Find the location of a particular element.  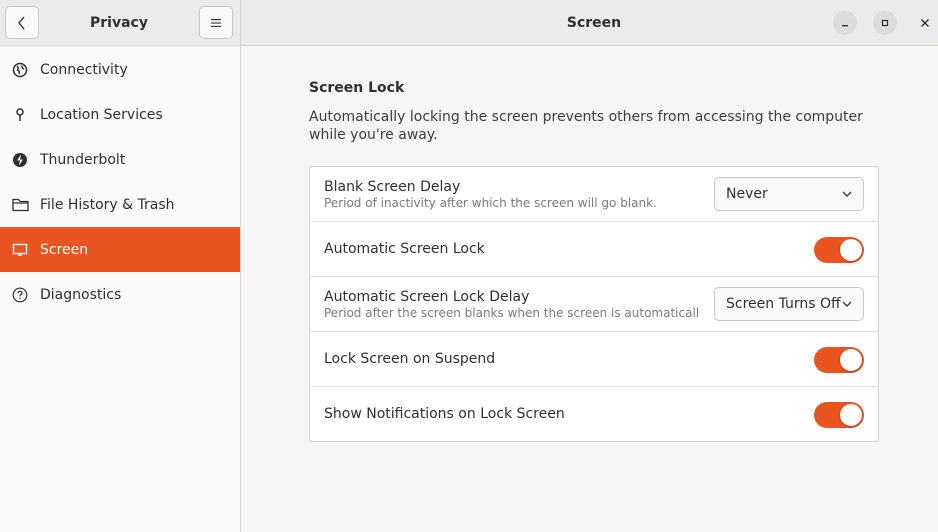

sidebar-item-diagnostics: Diagnostics is located at coordinates (120, 294).